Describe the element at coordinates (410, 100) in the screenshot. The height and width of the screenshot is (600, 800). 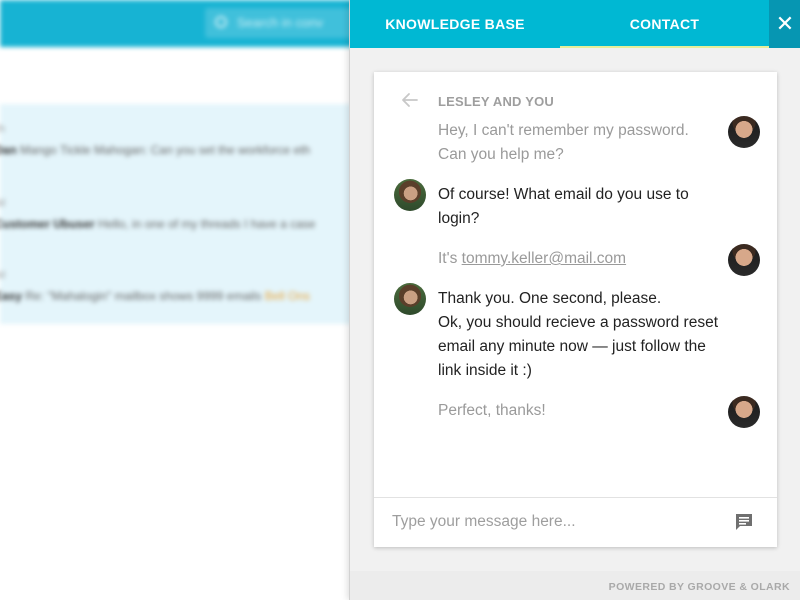
I see `back-arrow-icon` at that location.